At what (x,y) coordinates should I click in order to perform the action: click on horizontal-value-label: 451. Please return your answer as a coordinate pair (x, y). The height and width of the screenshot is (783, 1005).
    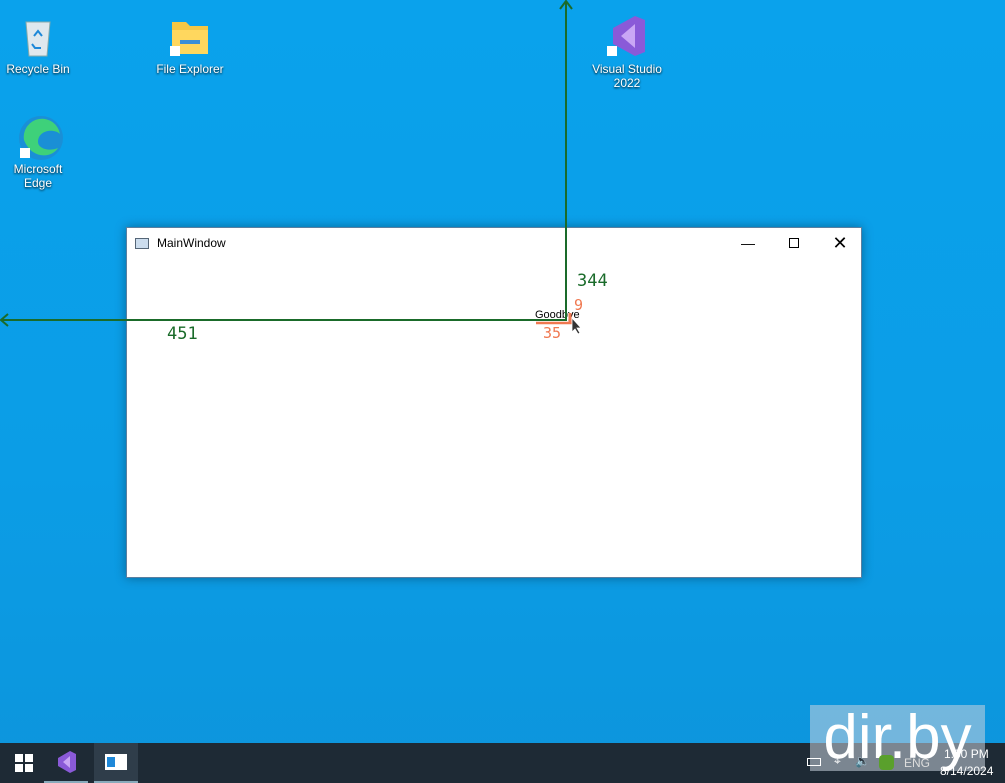
    Looking at the image, I should click on (182, 334).